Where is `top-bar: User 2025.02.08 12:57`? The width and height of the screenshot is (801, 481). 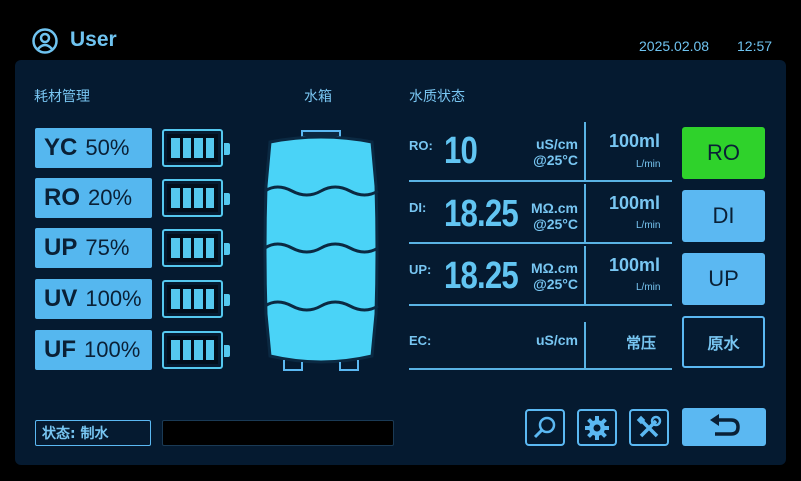 top-bar: User 2025.02.08 12:57 is located at coordinates (400, 29).